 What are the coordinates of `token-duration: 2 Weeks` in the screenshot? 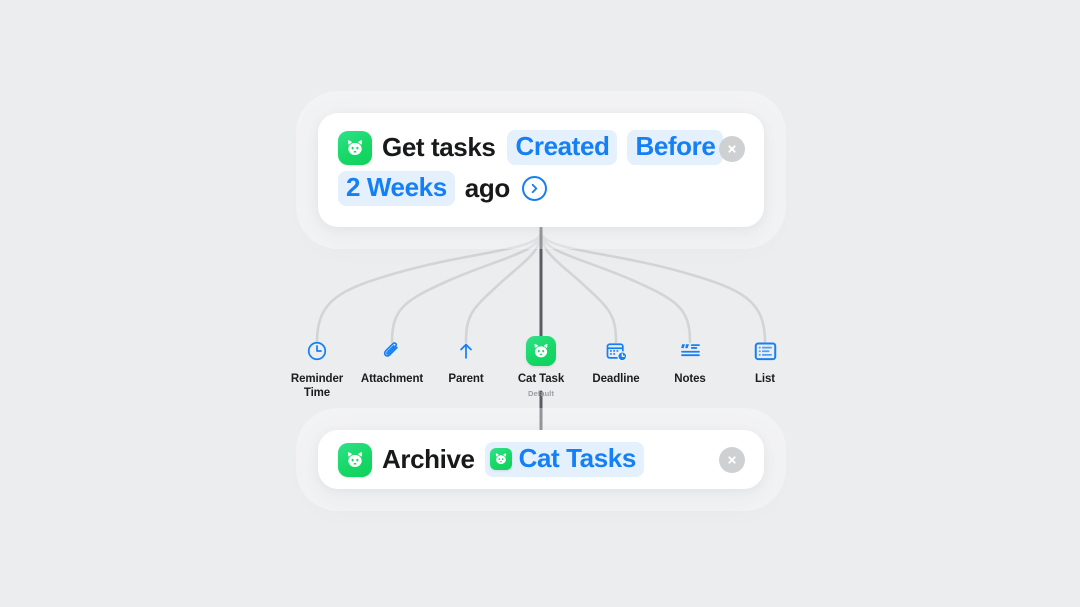 It's located at (396, 188).